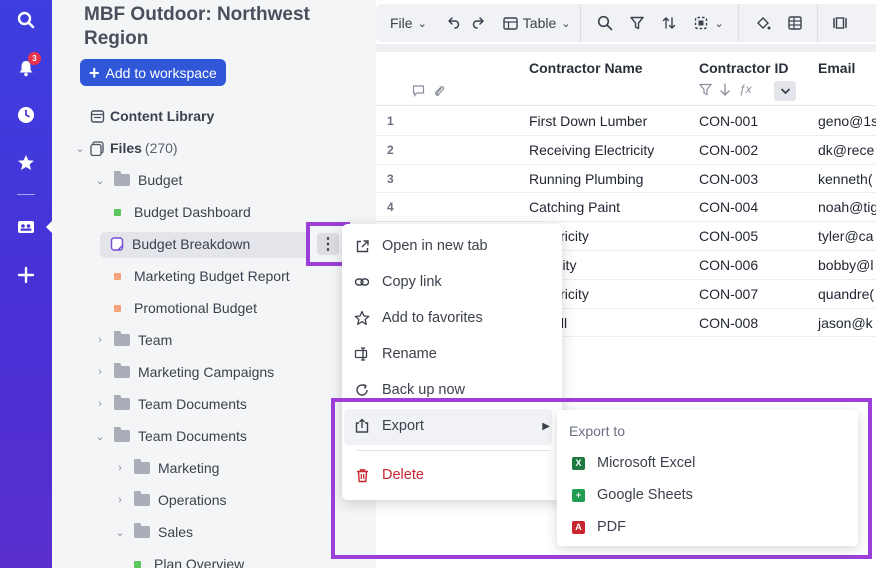  Describe the element at coordinates (421, 246) in the screenshot. I see `menu-item-open-new-tab: Open in new tab` at that location.